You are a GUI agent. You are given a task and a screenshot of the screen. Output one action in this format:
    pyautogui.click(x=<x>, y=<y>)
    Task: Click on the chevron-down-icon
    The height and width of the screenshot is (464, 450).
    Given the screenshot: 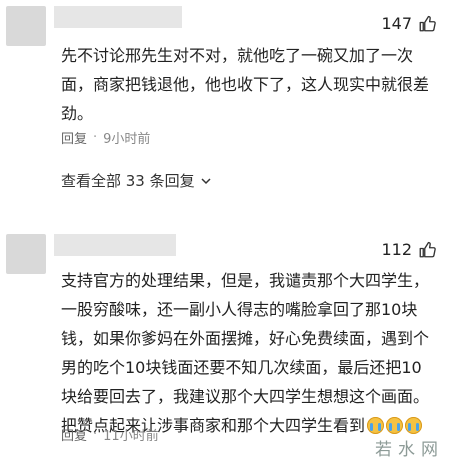 What is the action you would take?
    pyautogui.click(x=206, y=180)
    